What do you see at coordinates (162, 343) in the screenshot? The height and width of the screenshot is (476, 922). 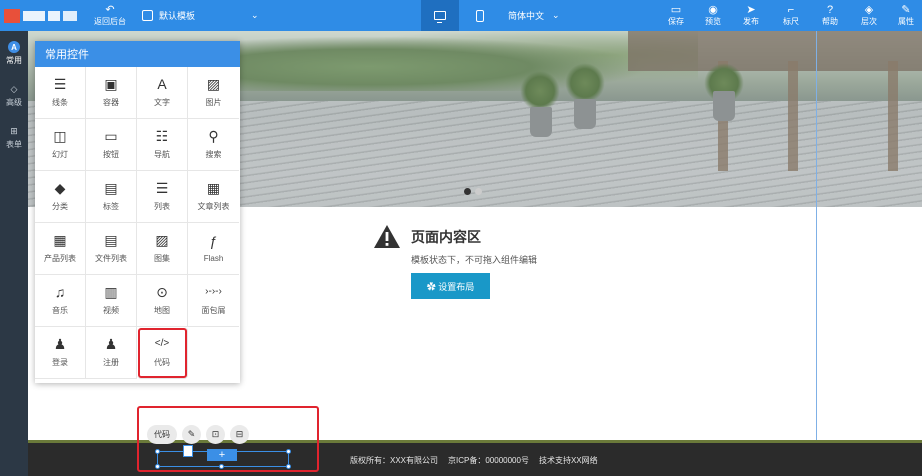 I see `code-icon: </>` at bounding box center [162, 343].